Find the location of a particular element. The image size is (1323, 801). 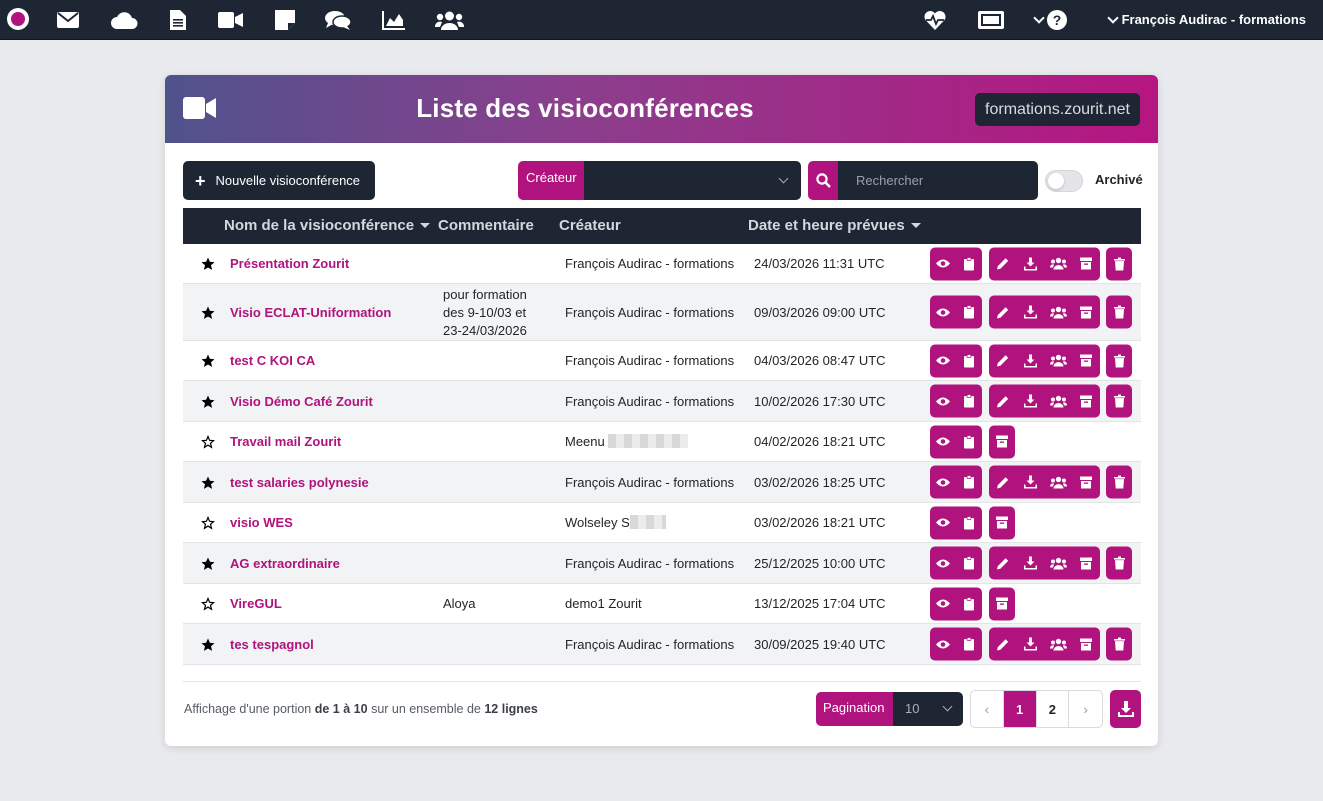

creator-filter: Créateur is located at coordinates (659, 180).